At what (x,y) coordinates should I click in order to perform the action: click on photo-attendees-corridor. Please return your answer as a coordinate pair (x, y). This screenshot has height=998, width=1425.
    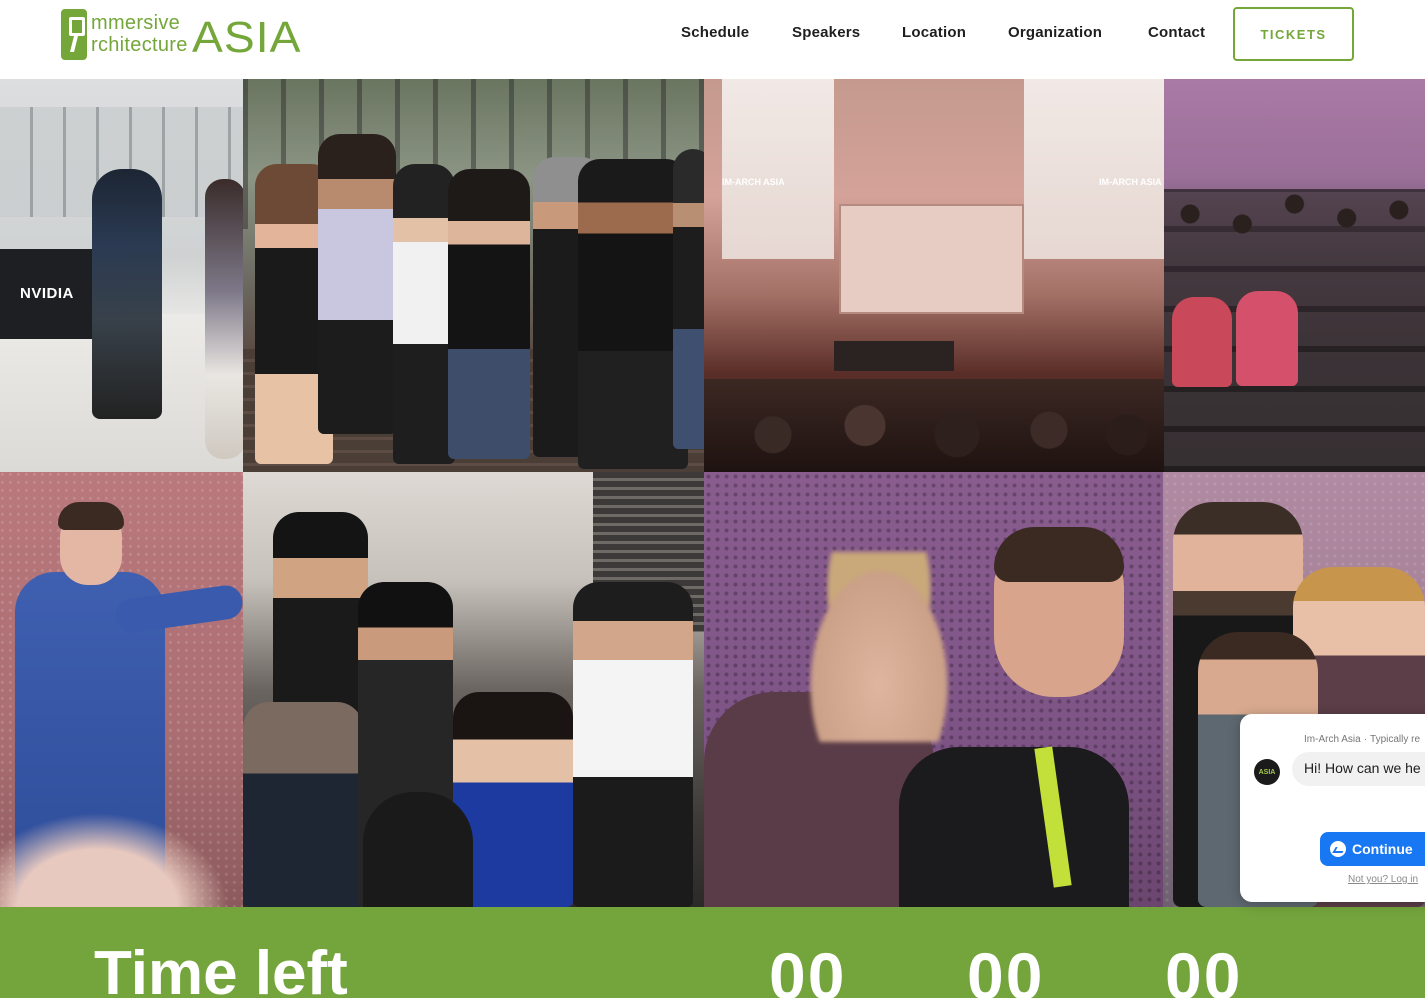
    Looking at the image, I should click on (473, 275).